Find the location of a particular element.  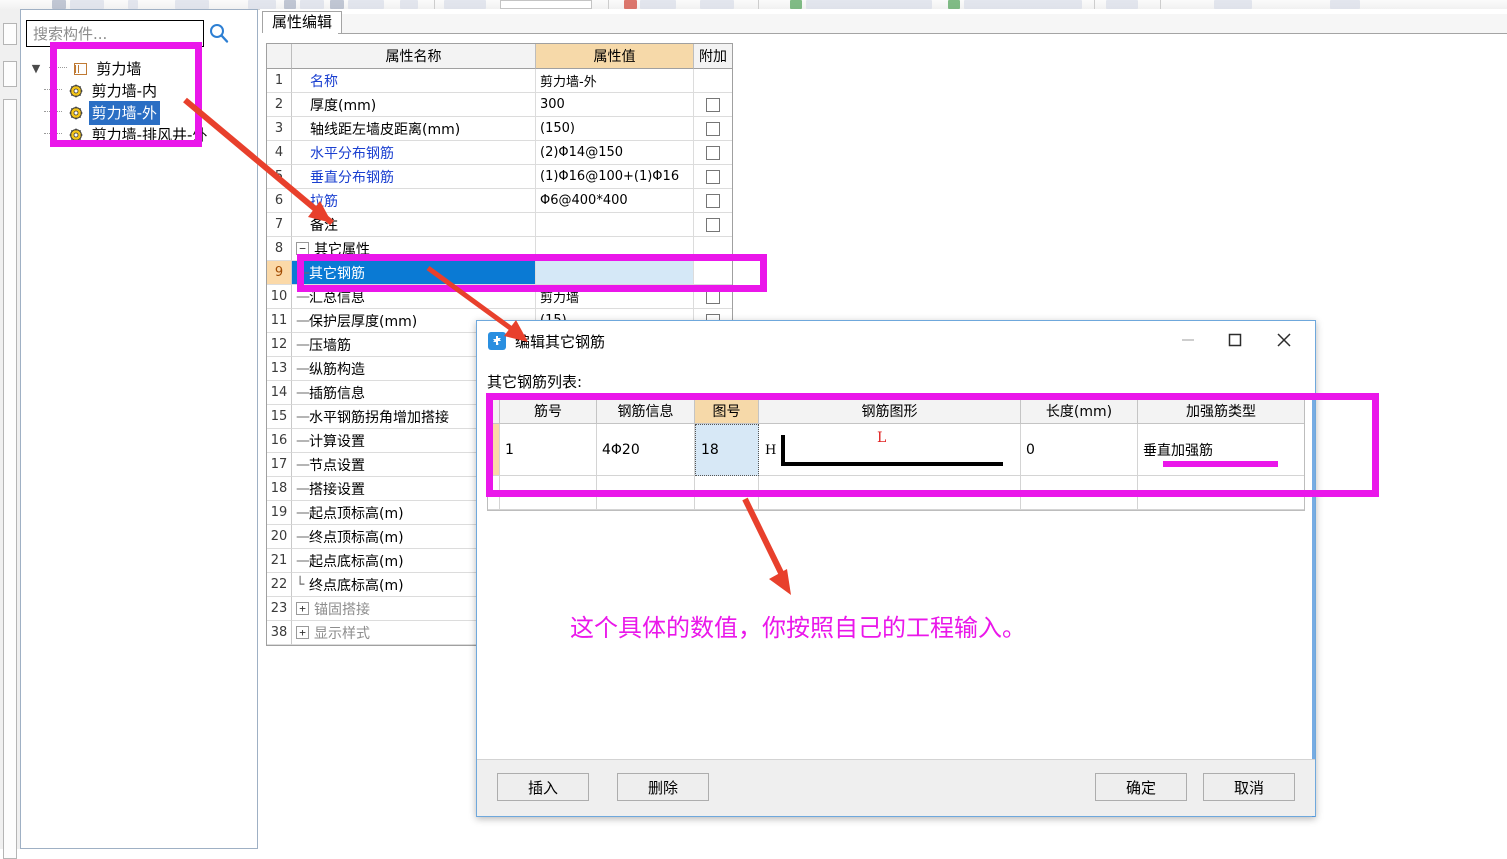

table-row: 4 水平分布钢筋 (2)Φ14@150 is located at coordinates (499, 153).